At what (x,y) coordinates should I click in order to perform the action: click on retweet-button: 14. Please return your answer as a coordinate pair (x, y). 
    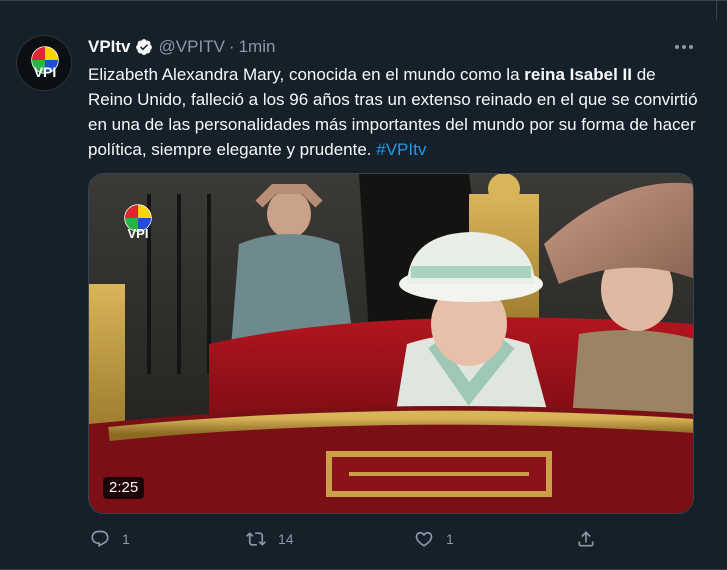
    Looking at the image, I should click on (270, 539).